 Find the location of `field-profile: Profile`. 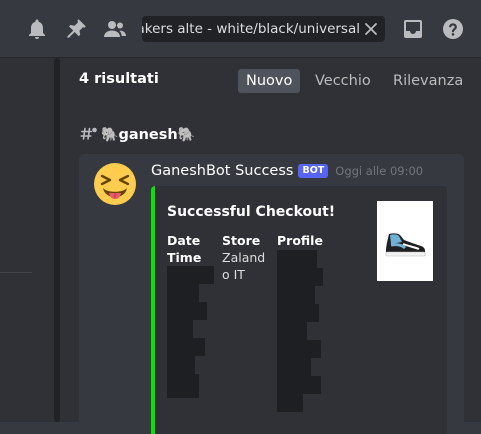

field-profile: Profile is located at coordinates (300, 240).